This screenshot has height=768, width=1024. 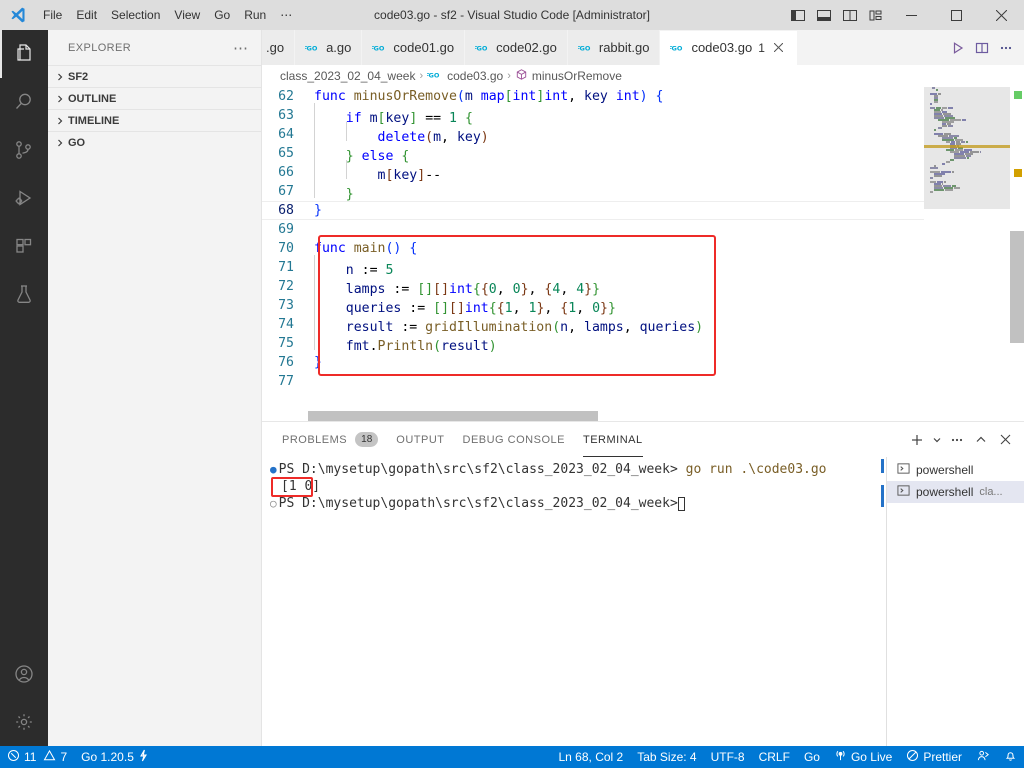 What do you see at coordinates (286, 267) in the screenshot?
I see `line-number: 71` at bounding box center [286, 267].